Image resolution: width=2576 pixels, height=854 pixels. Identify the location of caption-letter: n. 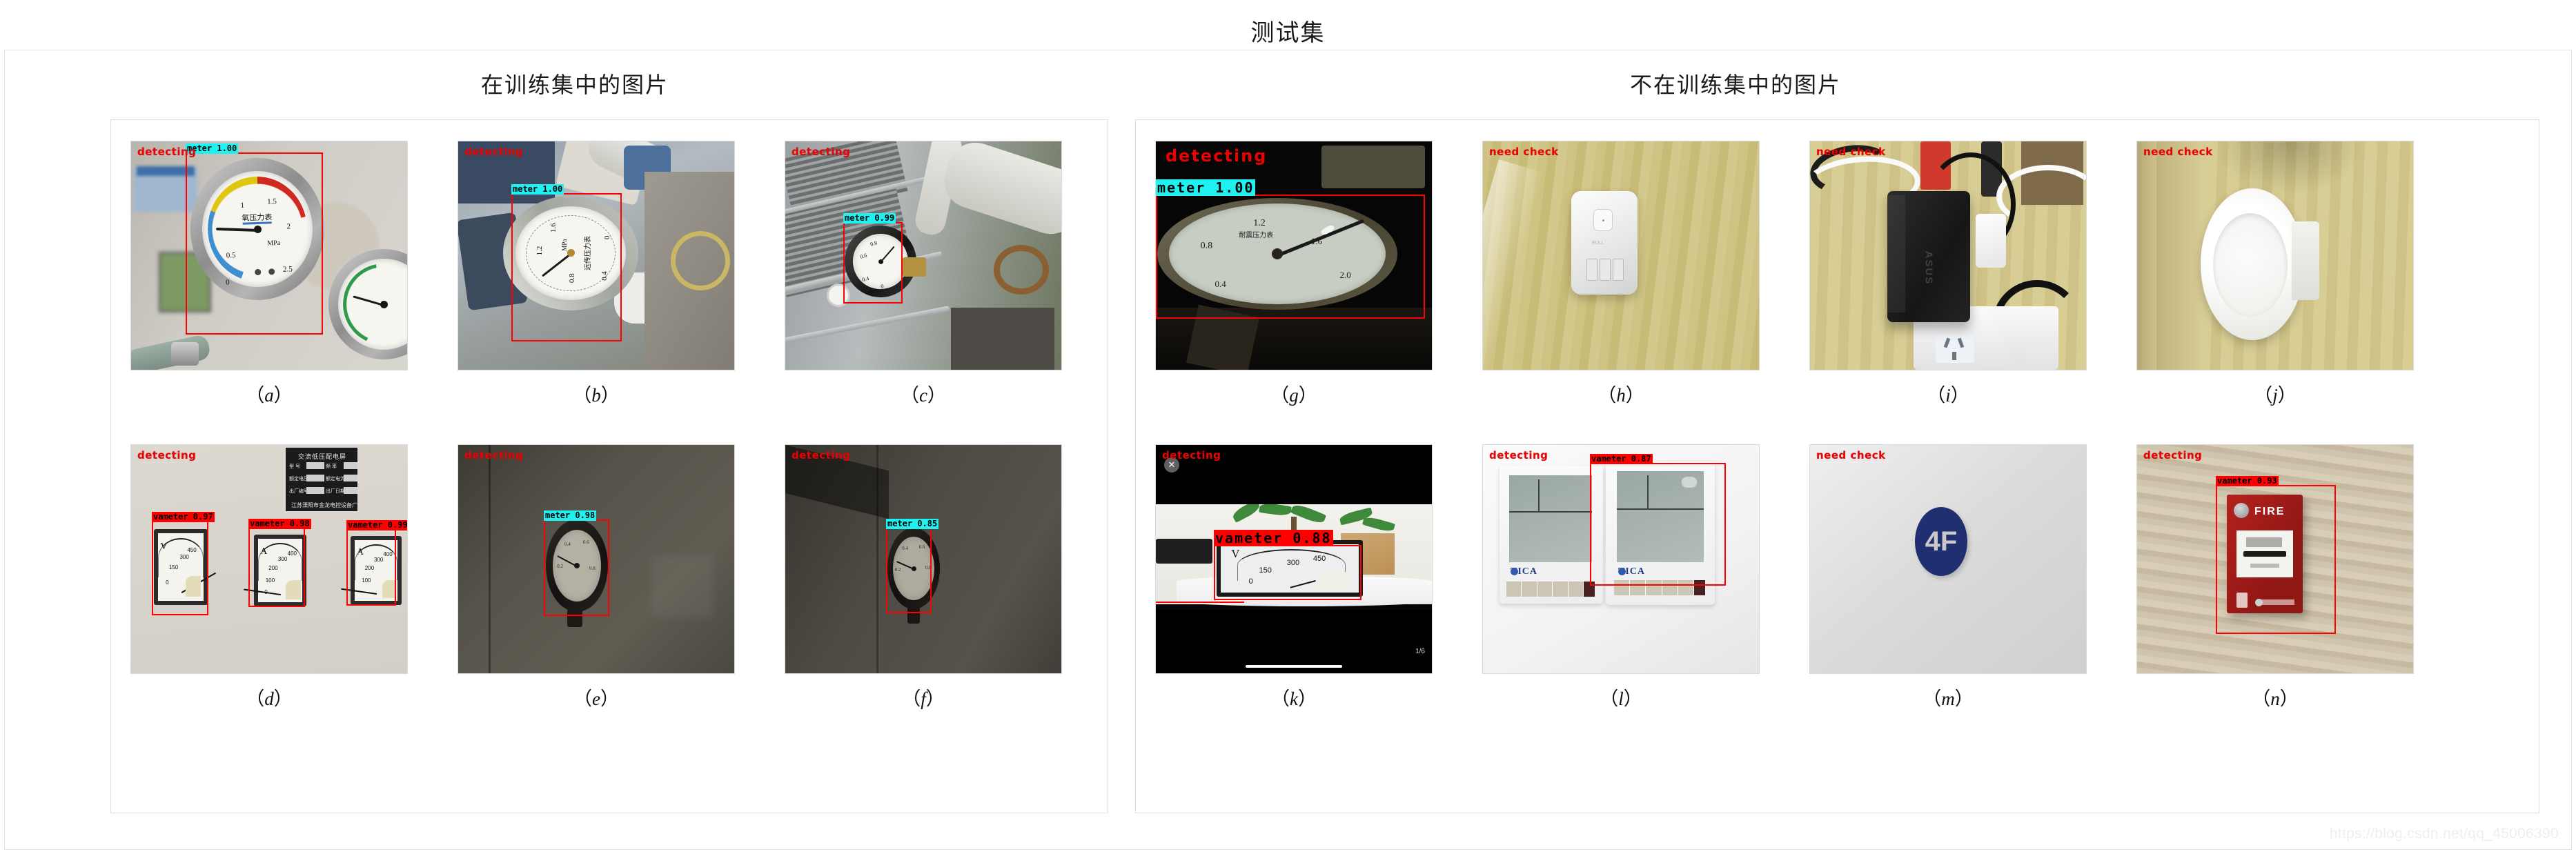
(2275, 698).